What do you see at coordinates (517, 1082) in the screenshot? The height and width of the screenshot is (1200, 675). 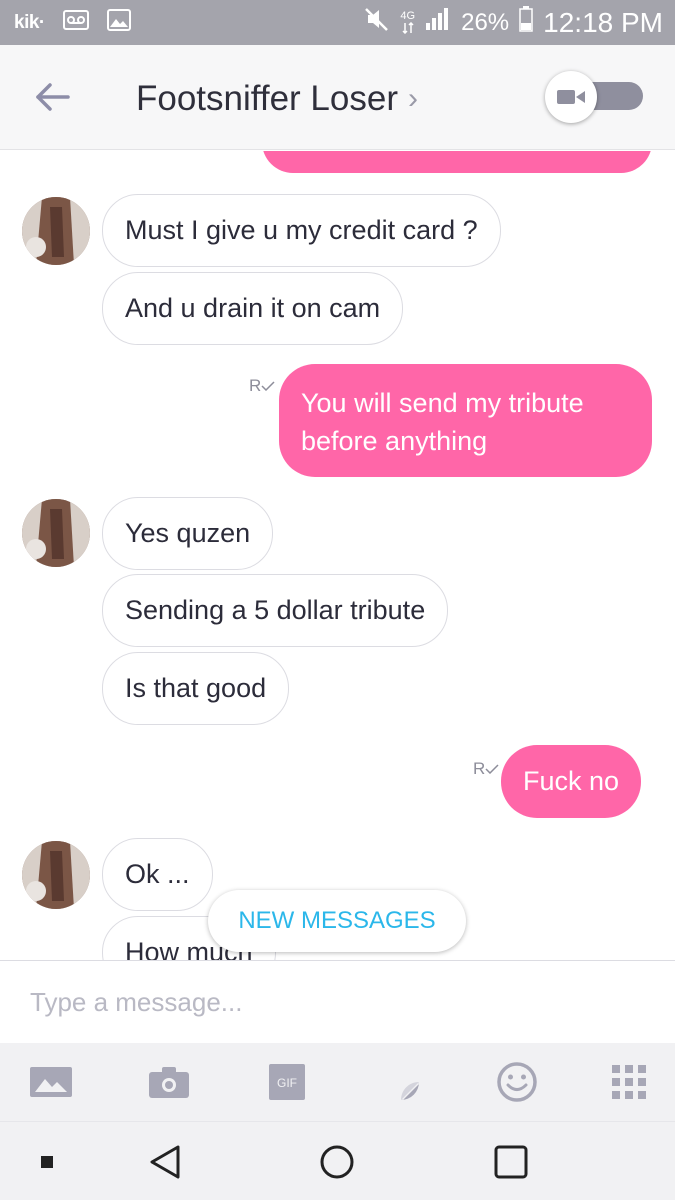 I see `emoji-icon` at bounding box center [517, 1082].